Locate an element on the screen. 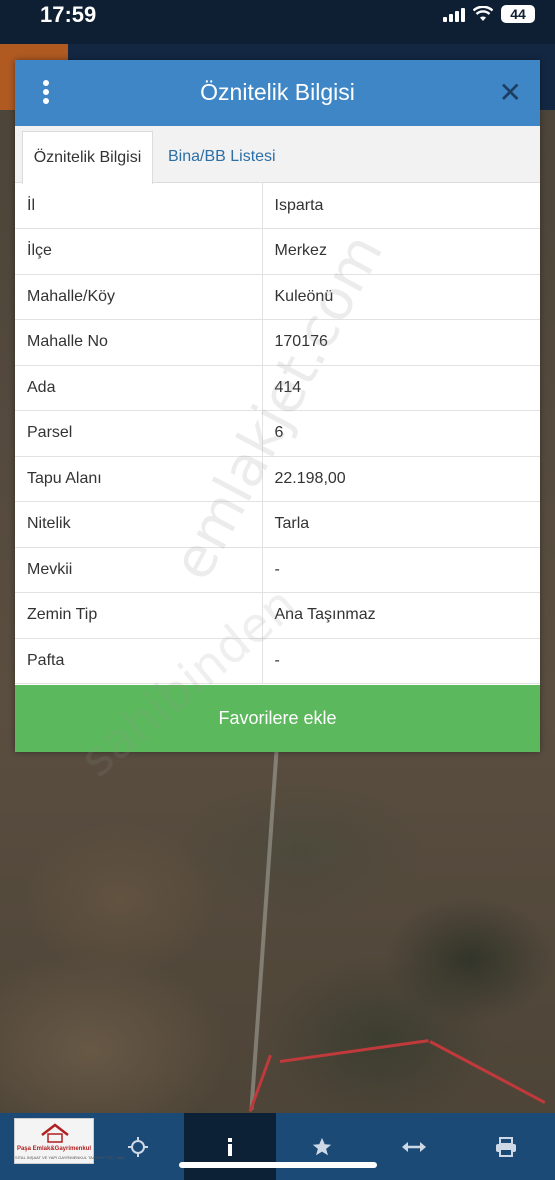  table-row: Mevkii - is located at coordinates (277, 570).